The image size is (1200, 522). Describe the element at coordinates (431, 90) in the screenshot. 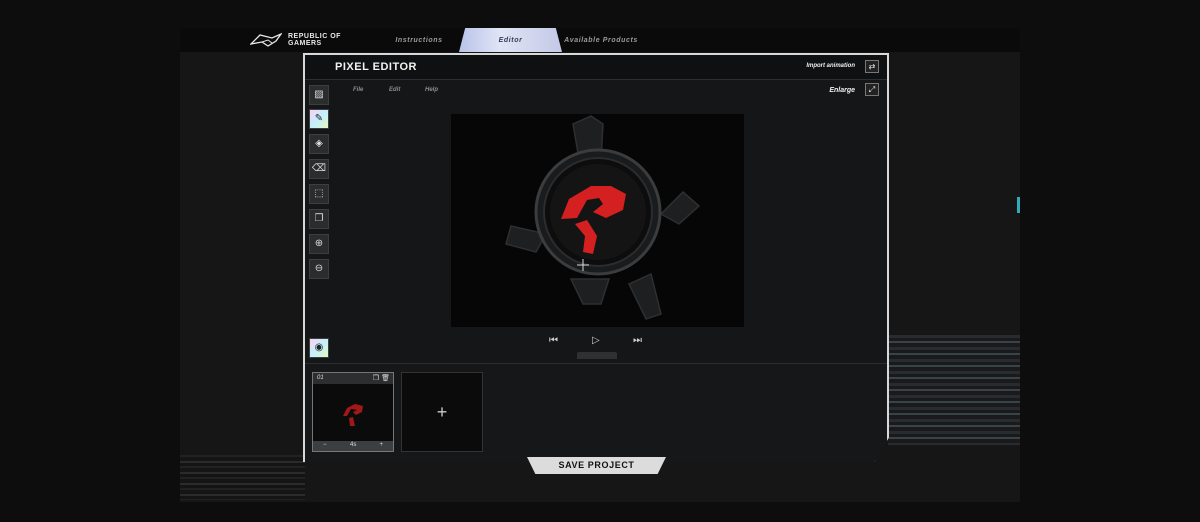

I see `menu-help: Help` at that location.